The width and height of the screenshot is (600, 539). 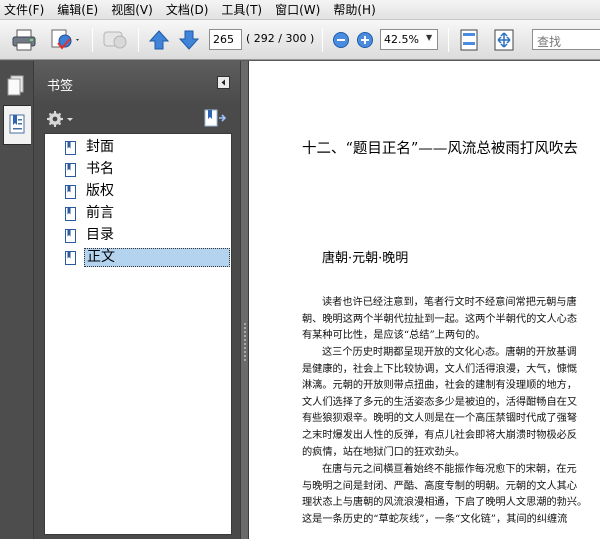 What do you see at coordinates (77, 9) in the screenshot?
I see `menu-edit: 编辑(E)` at bounding box center [77, 9].